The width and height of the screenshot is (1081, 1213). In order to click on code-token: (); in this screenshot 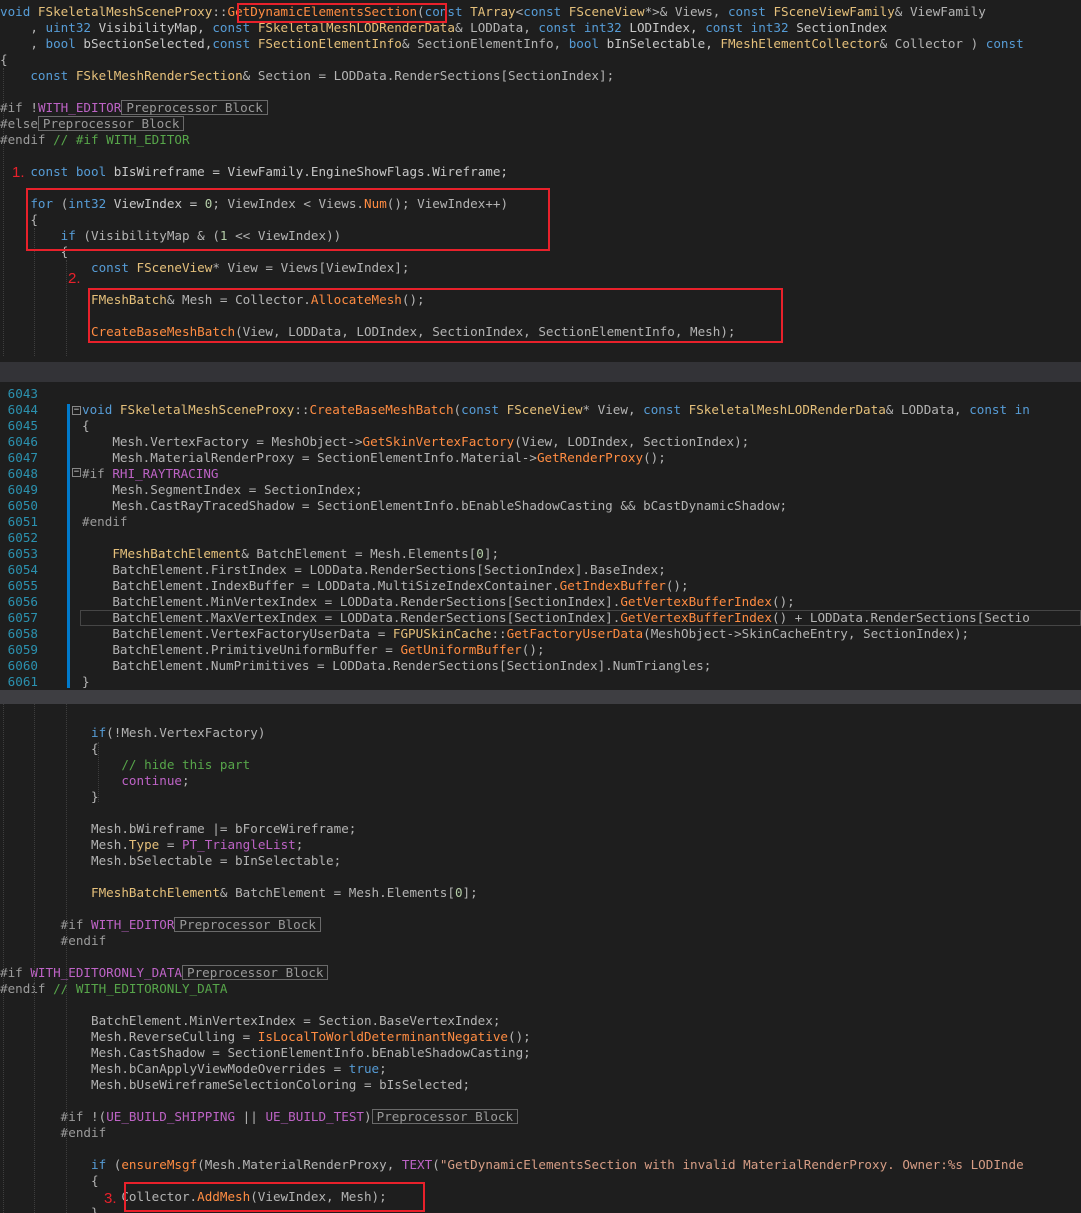, I will do `click(519, 1036)`.